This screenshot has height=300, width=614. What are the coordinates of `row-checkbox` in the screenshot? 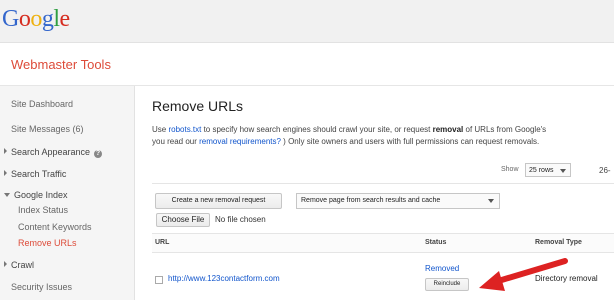 It's located at (159, 280).